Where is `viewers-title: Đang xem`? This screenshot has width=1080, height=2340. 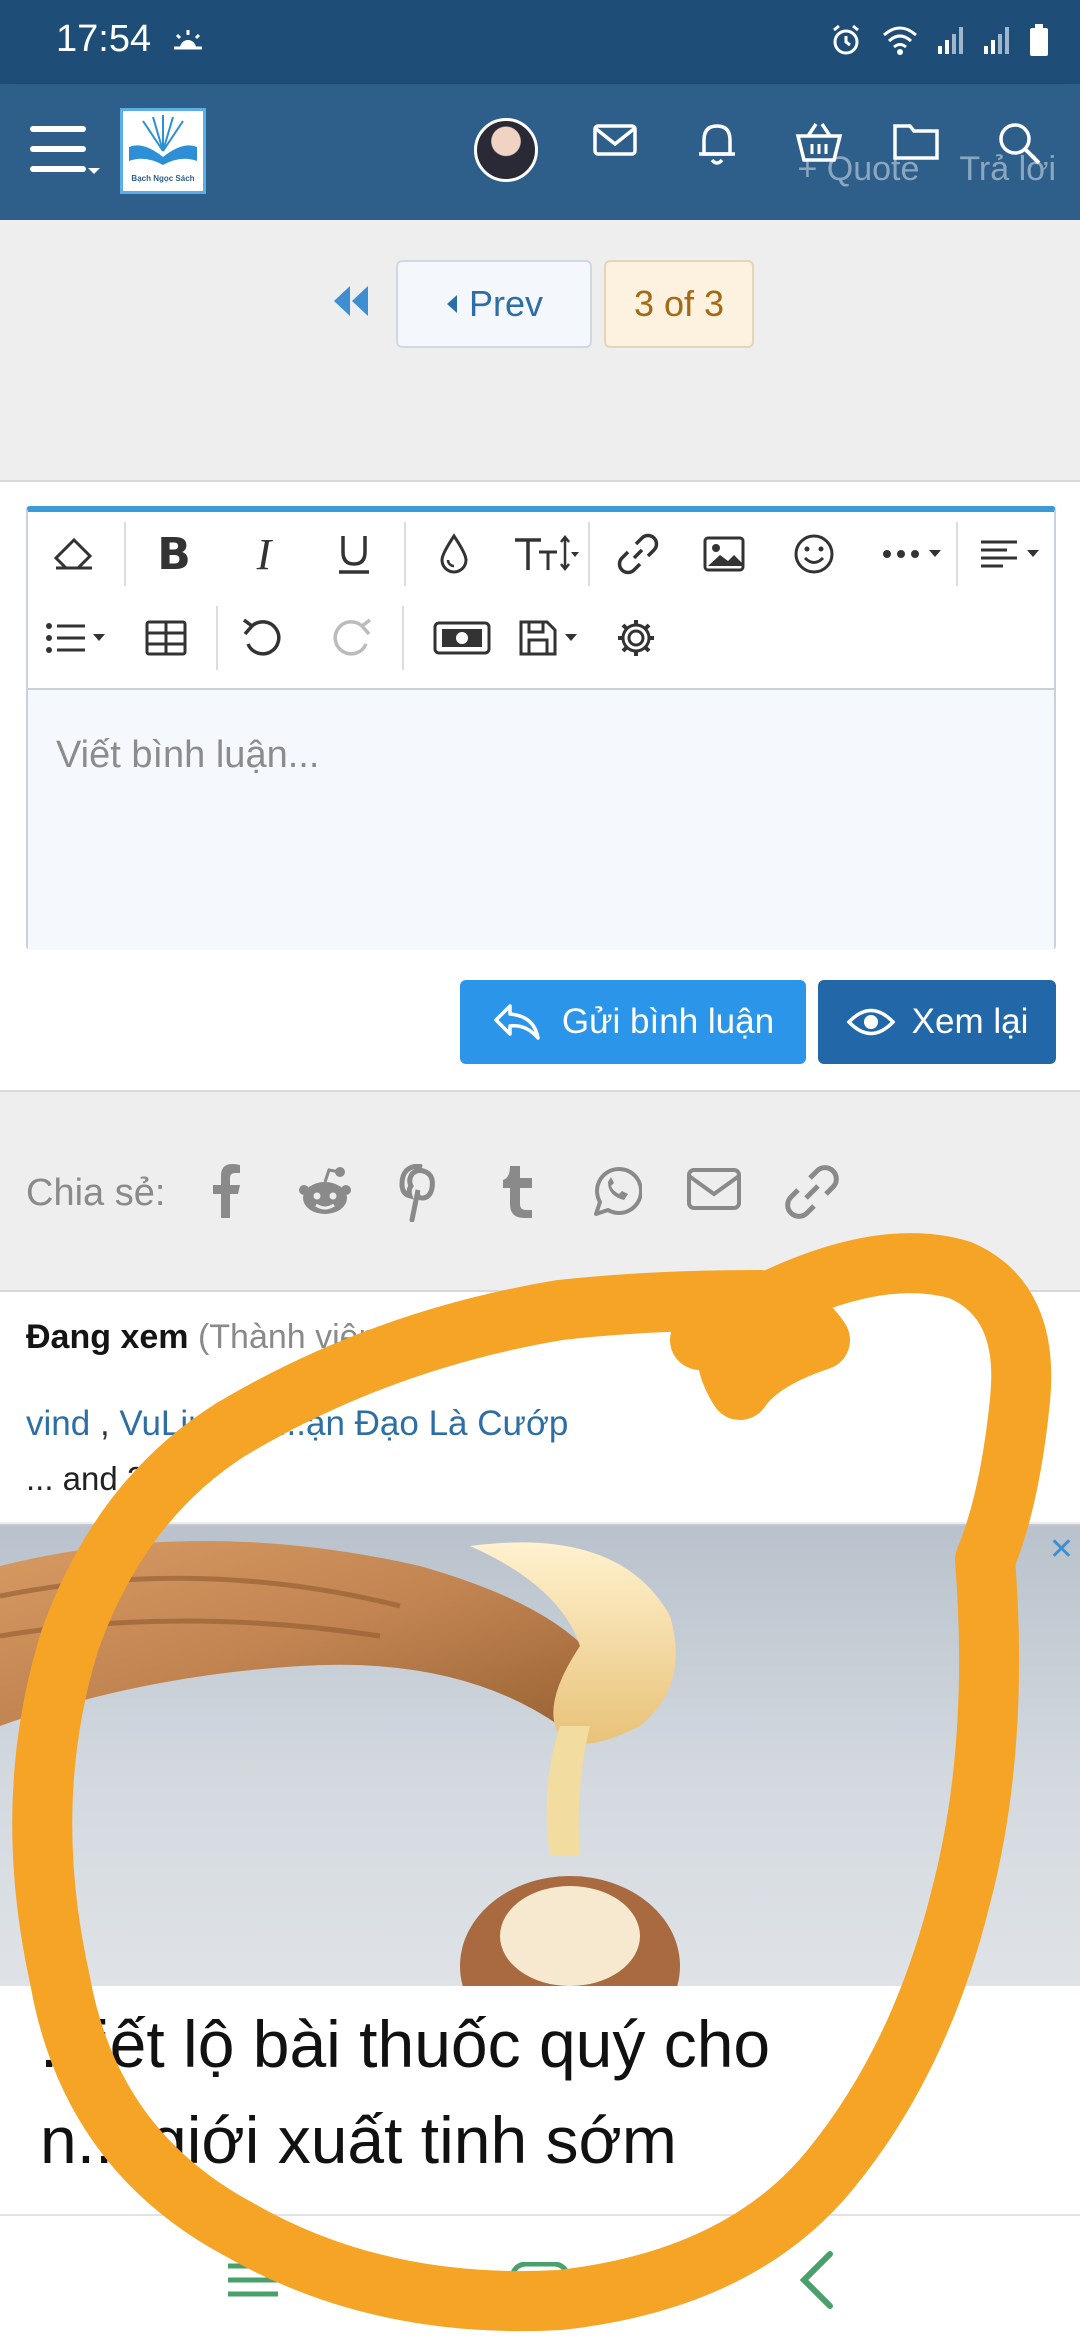 viewers-title: Đang xem is located at coordinates (107, 1337).